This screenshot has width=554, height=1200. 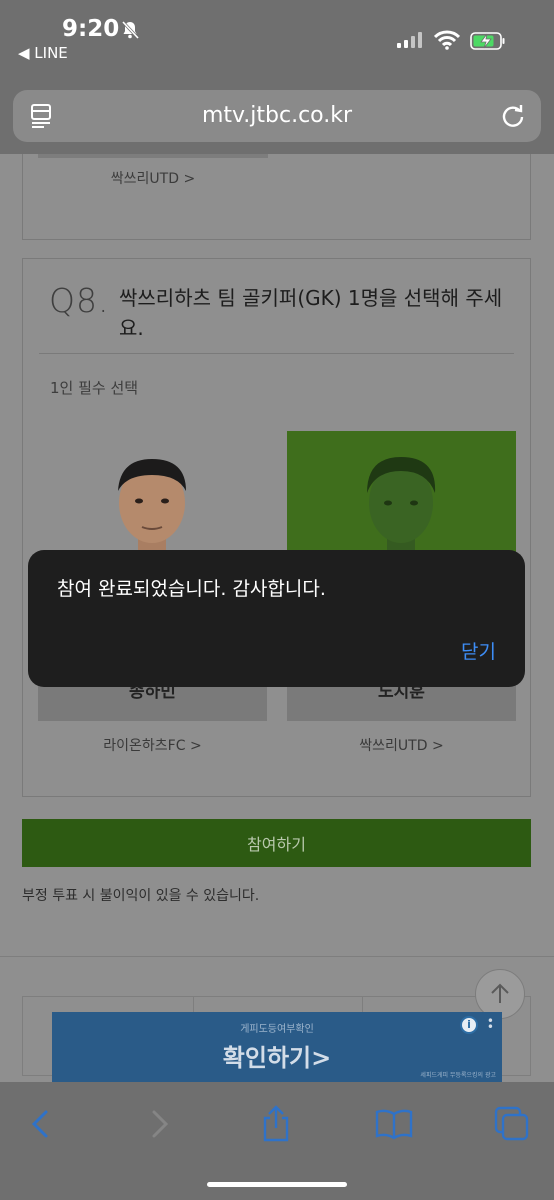 I want to click on fraud-warning-text: 부정 투표 시 불이익이 있을 수 있습니다., so click(x=141, y=896).